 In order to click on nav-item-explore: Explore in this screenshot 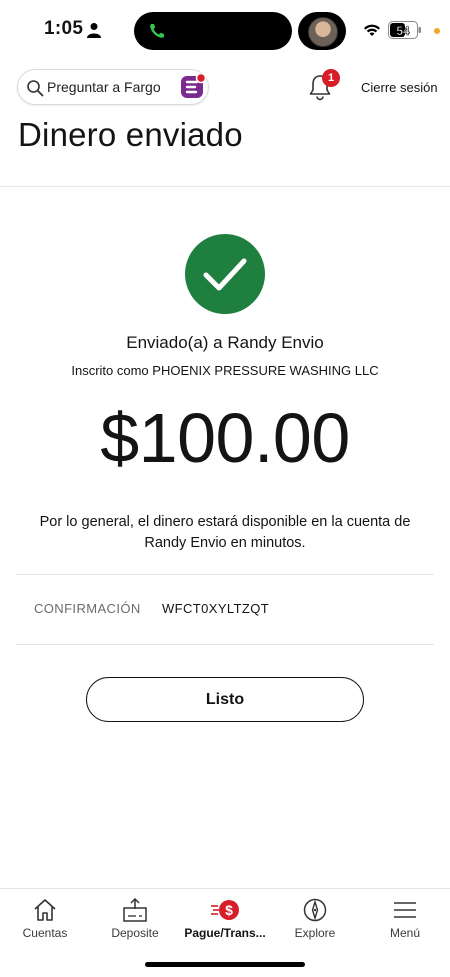, I will do `click(315, 919)`.